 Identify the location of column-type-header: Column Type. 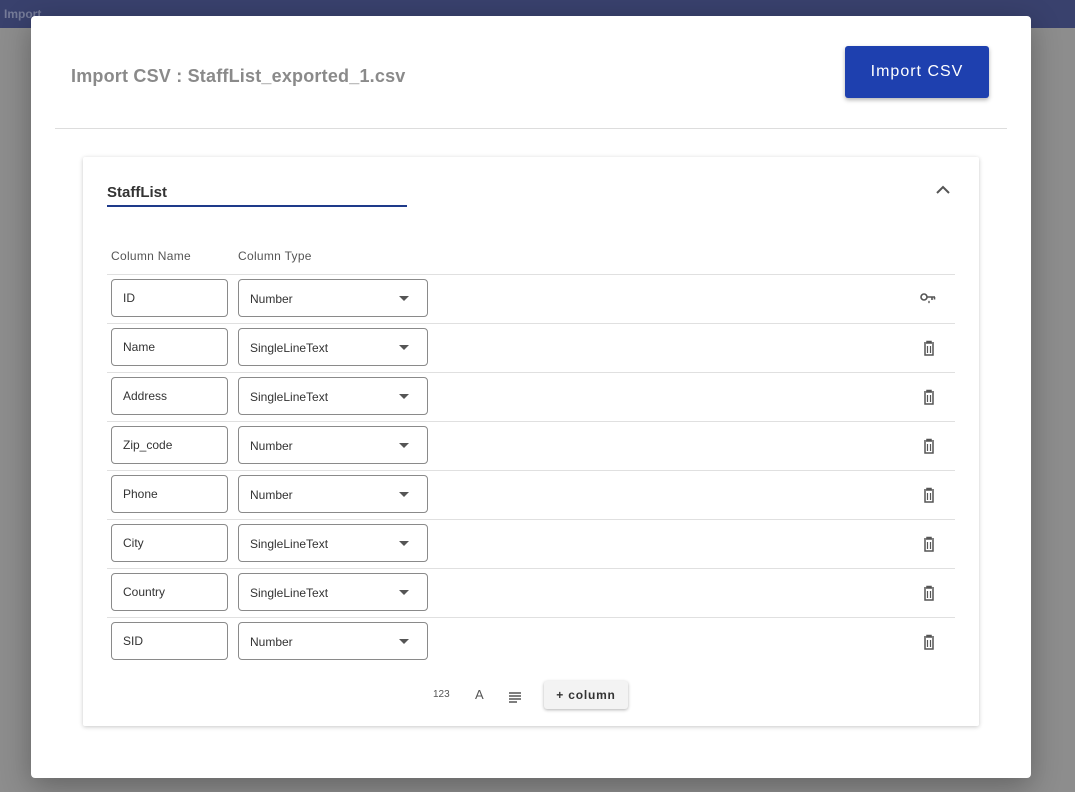
(275, 256).